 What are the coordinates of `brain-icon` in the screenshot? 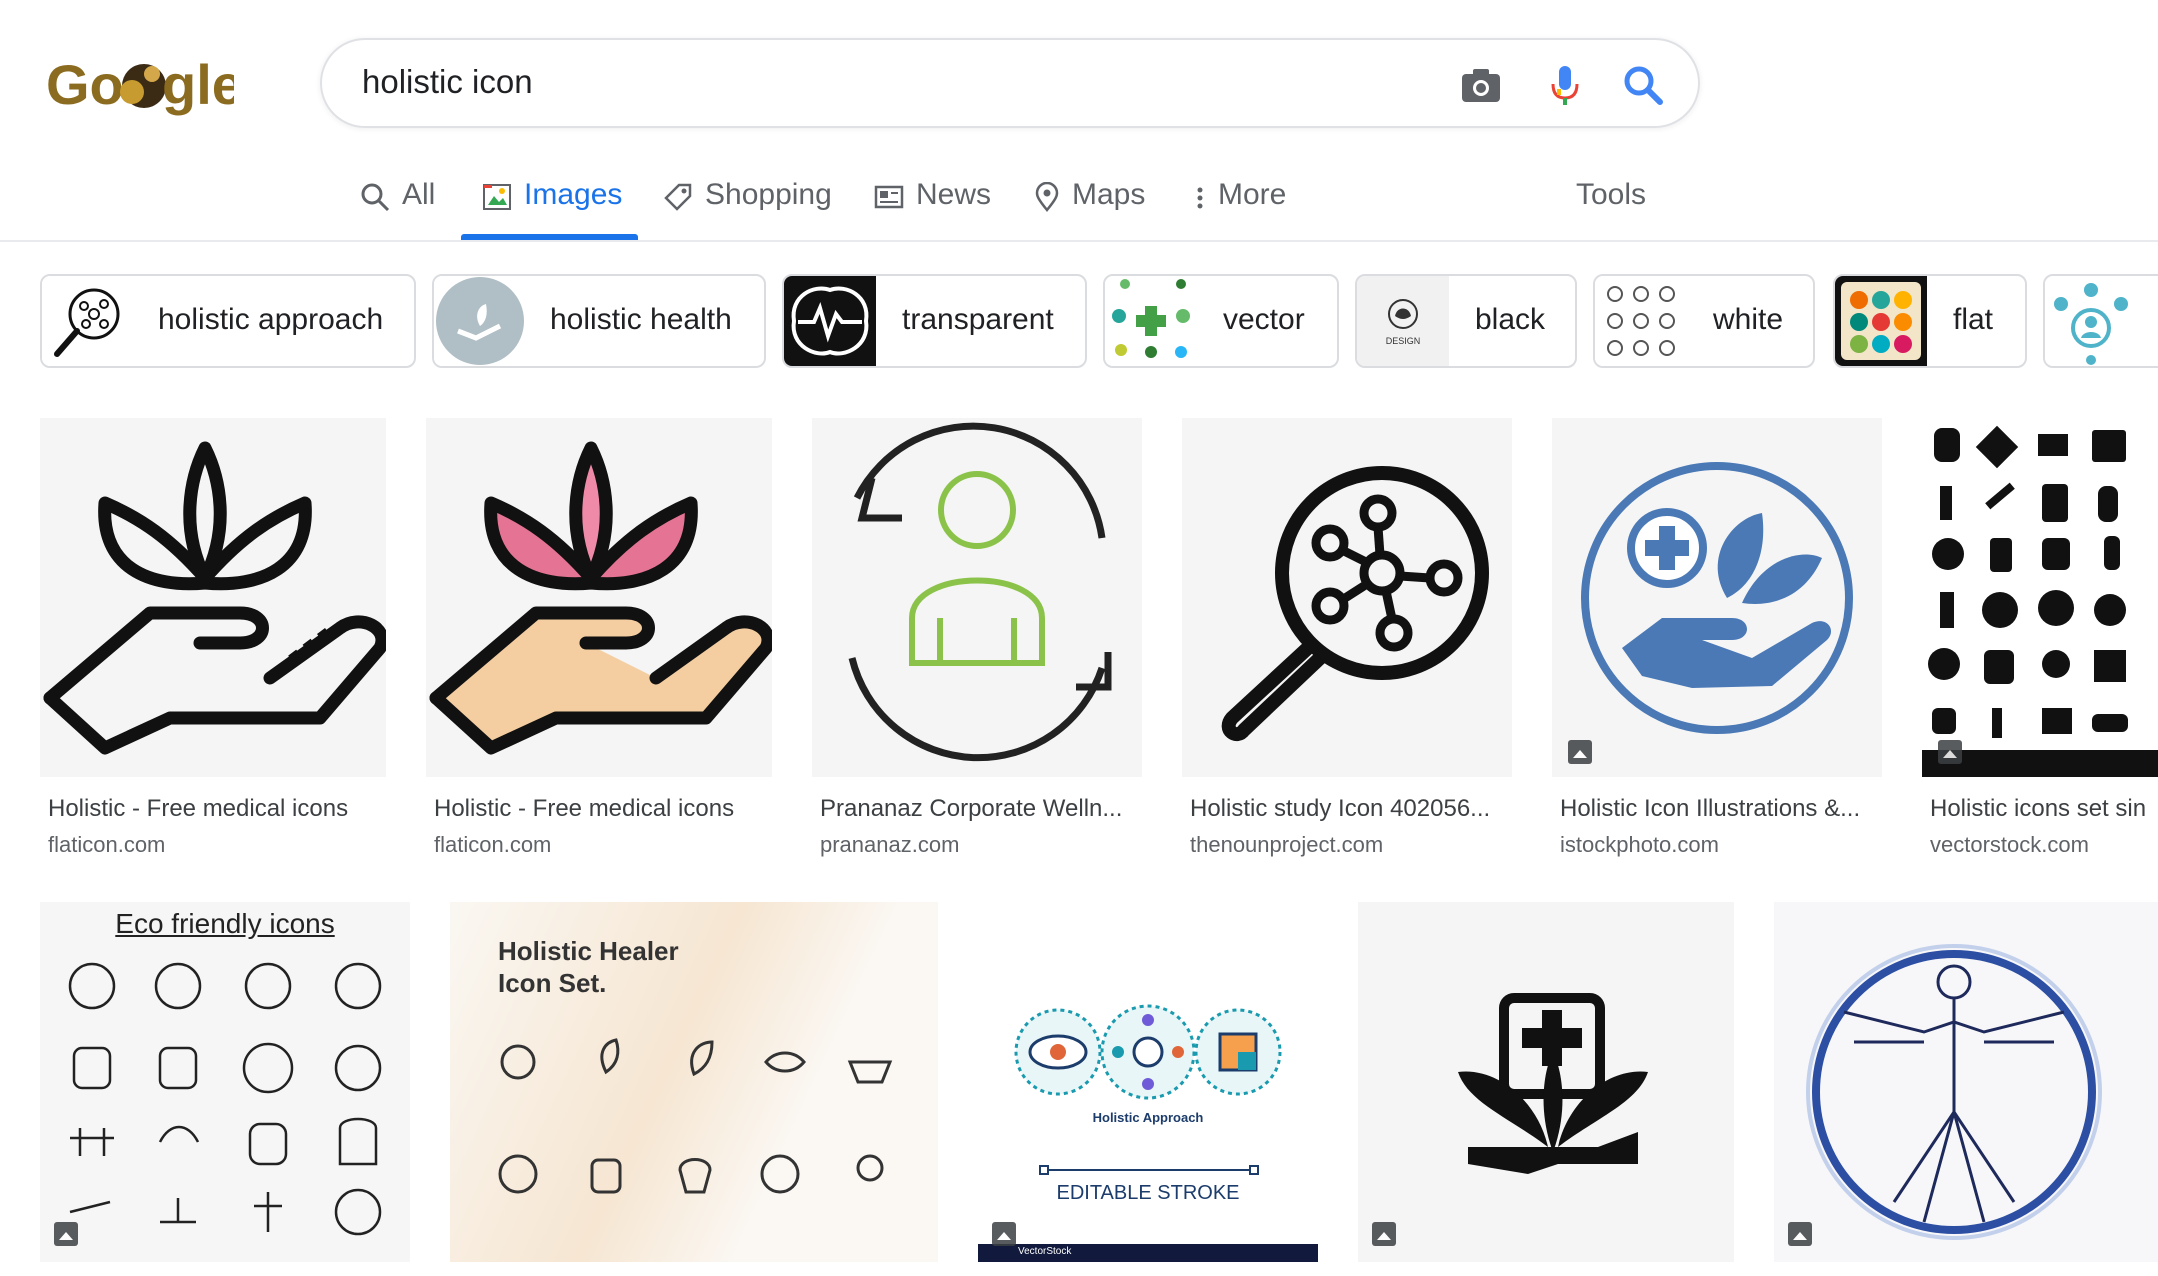 It's located at (830, 321).